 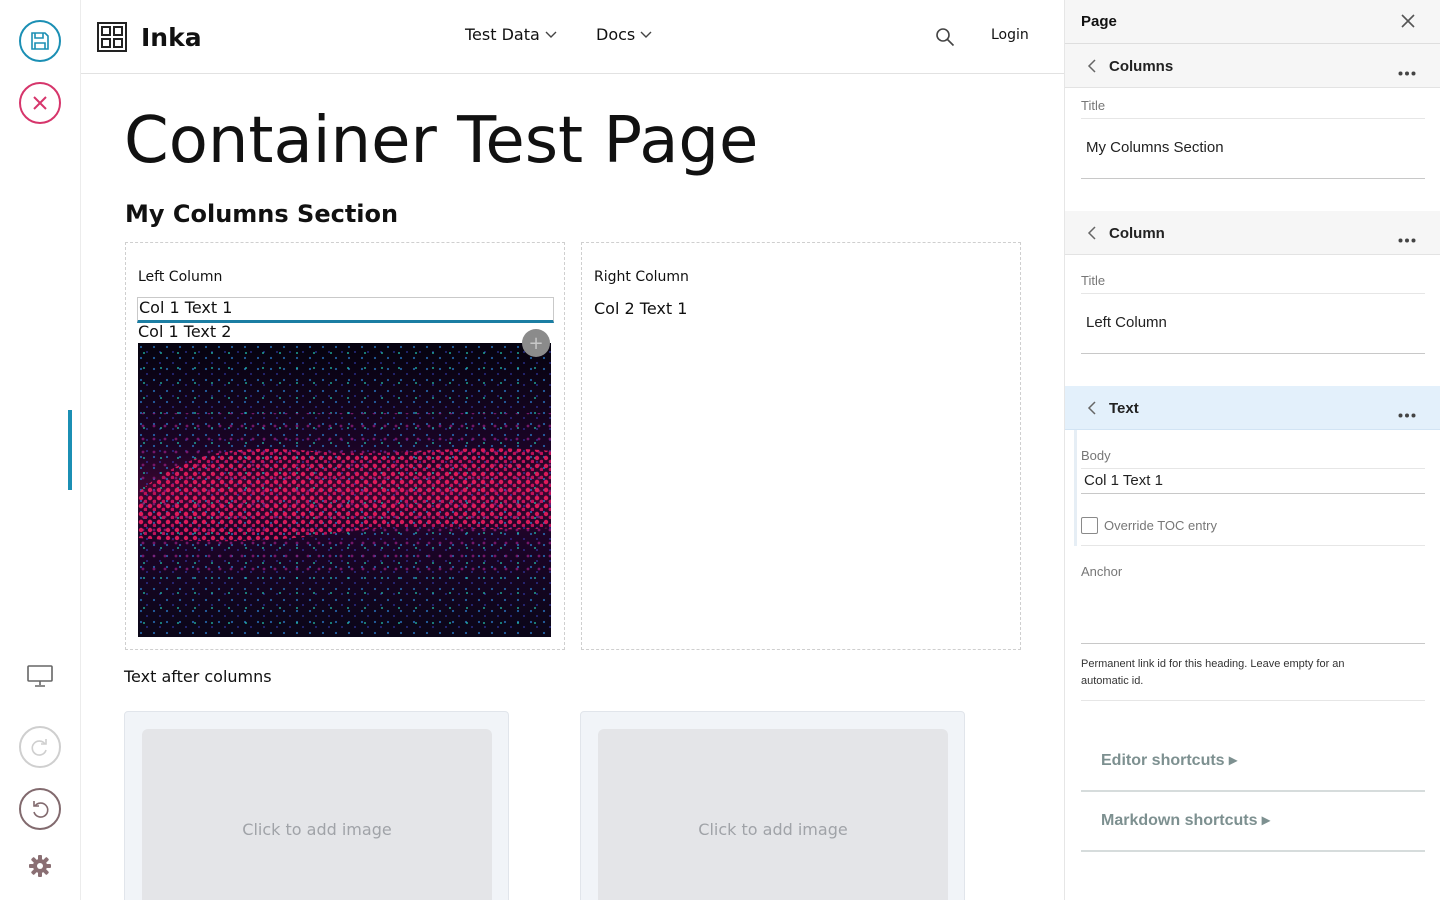 I want to click on section-header-text: Text, so click(x=1252, y=408).